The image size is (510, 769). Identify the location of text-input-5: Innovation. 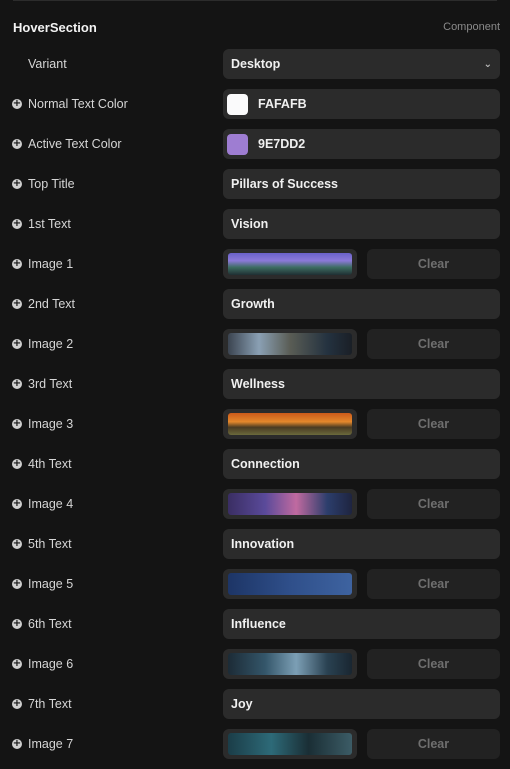
(361, 544).